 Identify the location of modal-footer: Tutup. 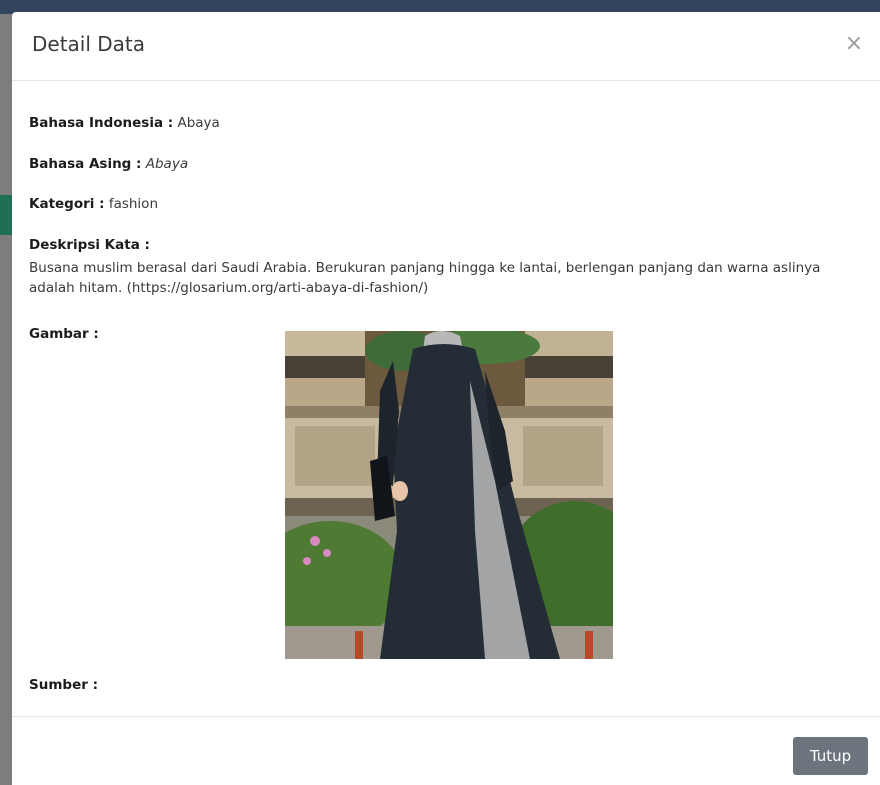
(446, 750).